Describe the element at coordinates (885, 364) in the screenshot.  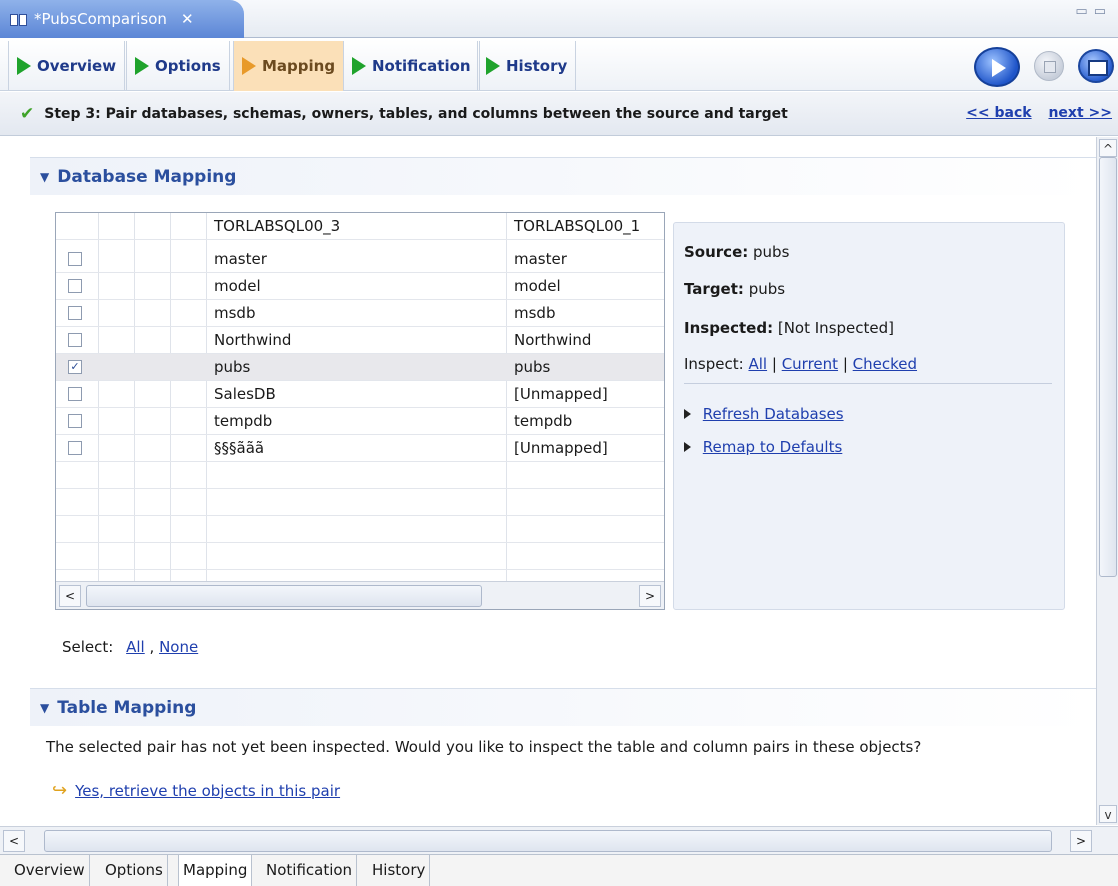
I see `inspect-checked-link: Checked` at that location.